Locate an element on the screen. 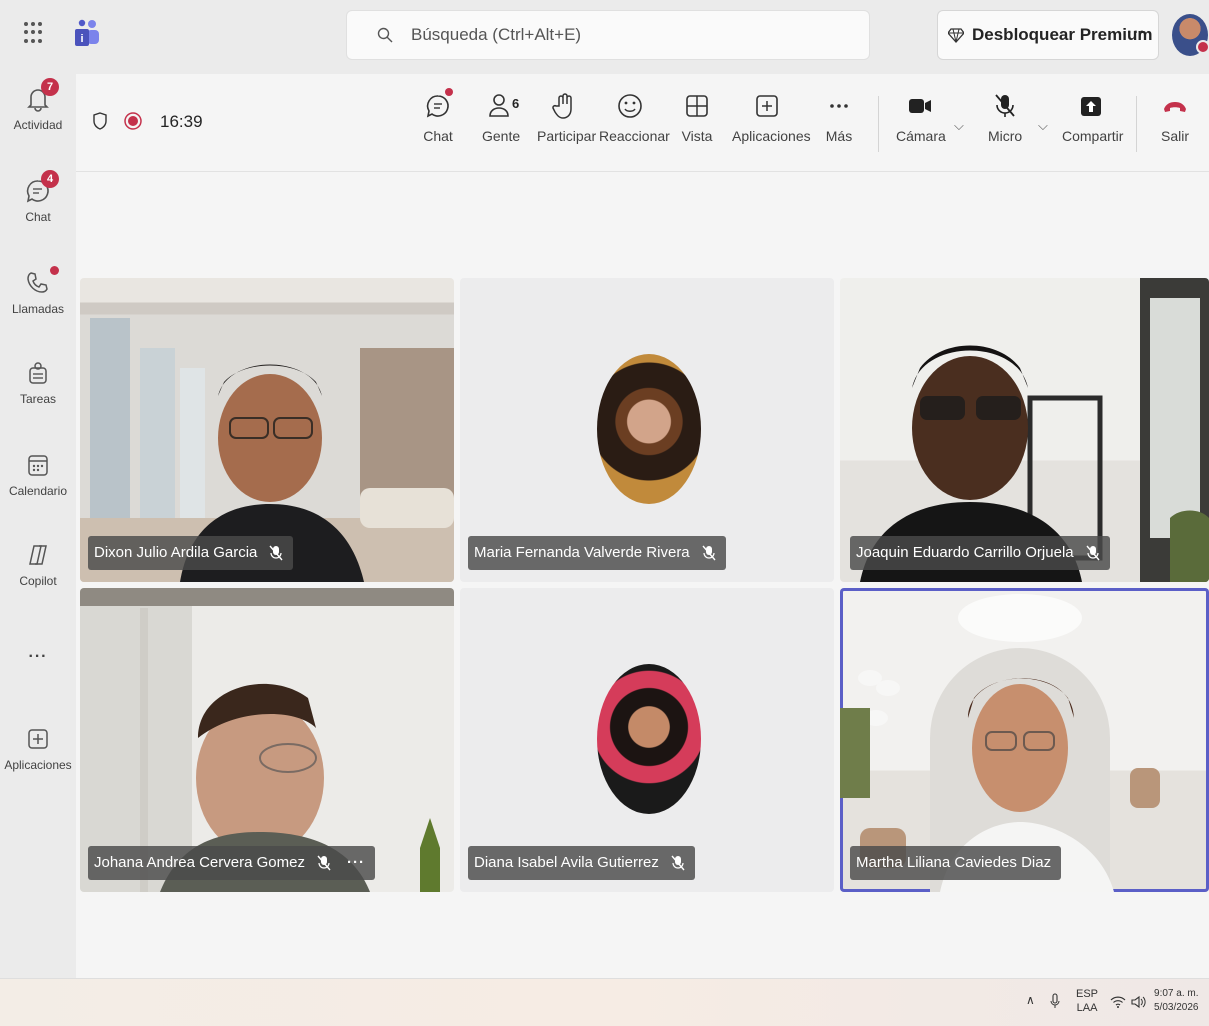  rail-item-calls: Llamadas is located at coordinates (38, 291).